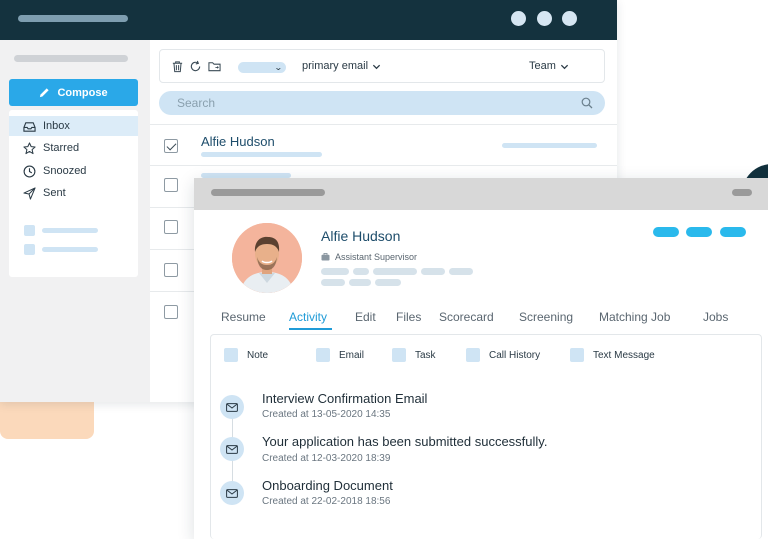  I want to click on search-input, so click(367, 103).